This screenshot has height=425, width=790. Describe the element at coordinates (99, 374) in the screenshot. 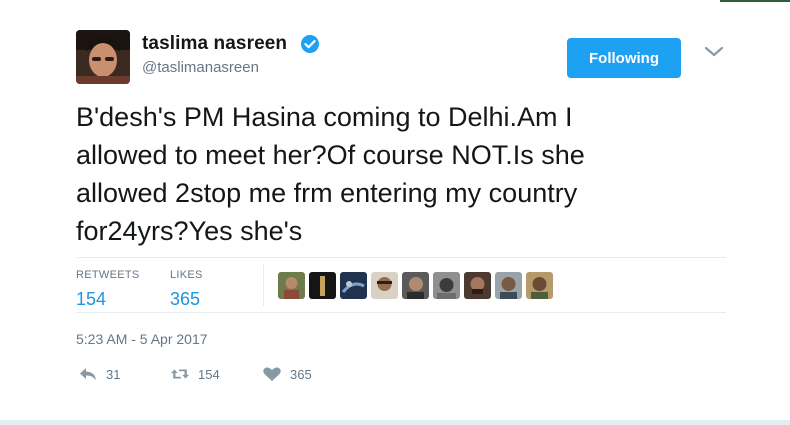

I see `reply-button: 31` at that location.